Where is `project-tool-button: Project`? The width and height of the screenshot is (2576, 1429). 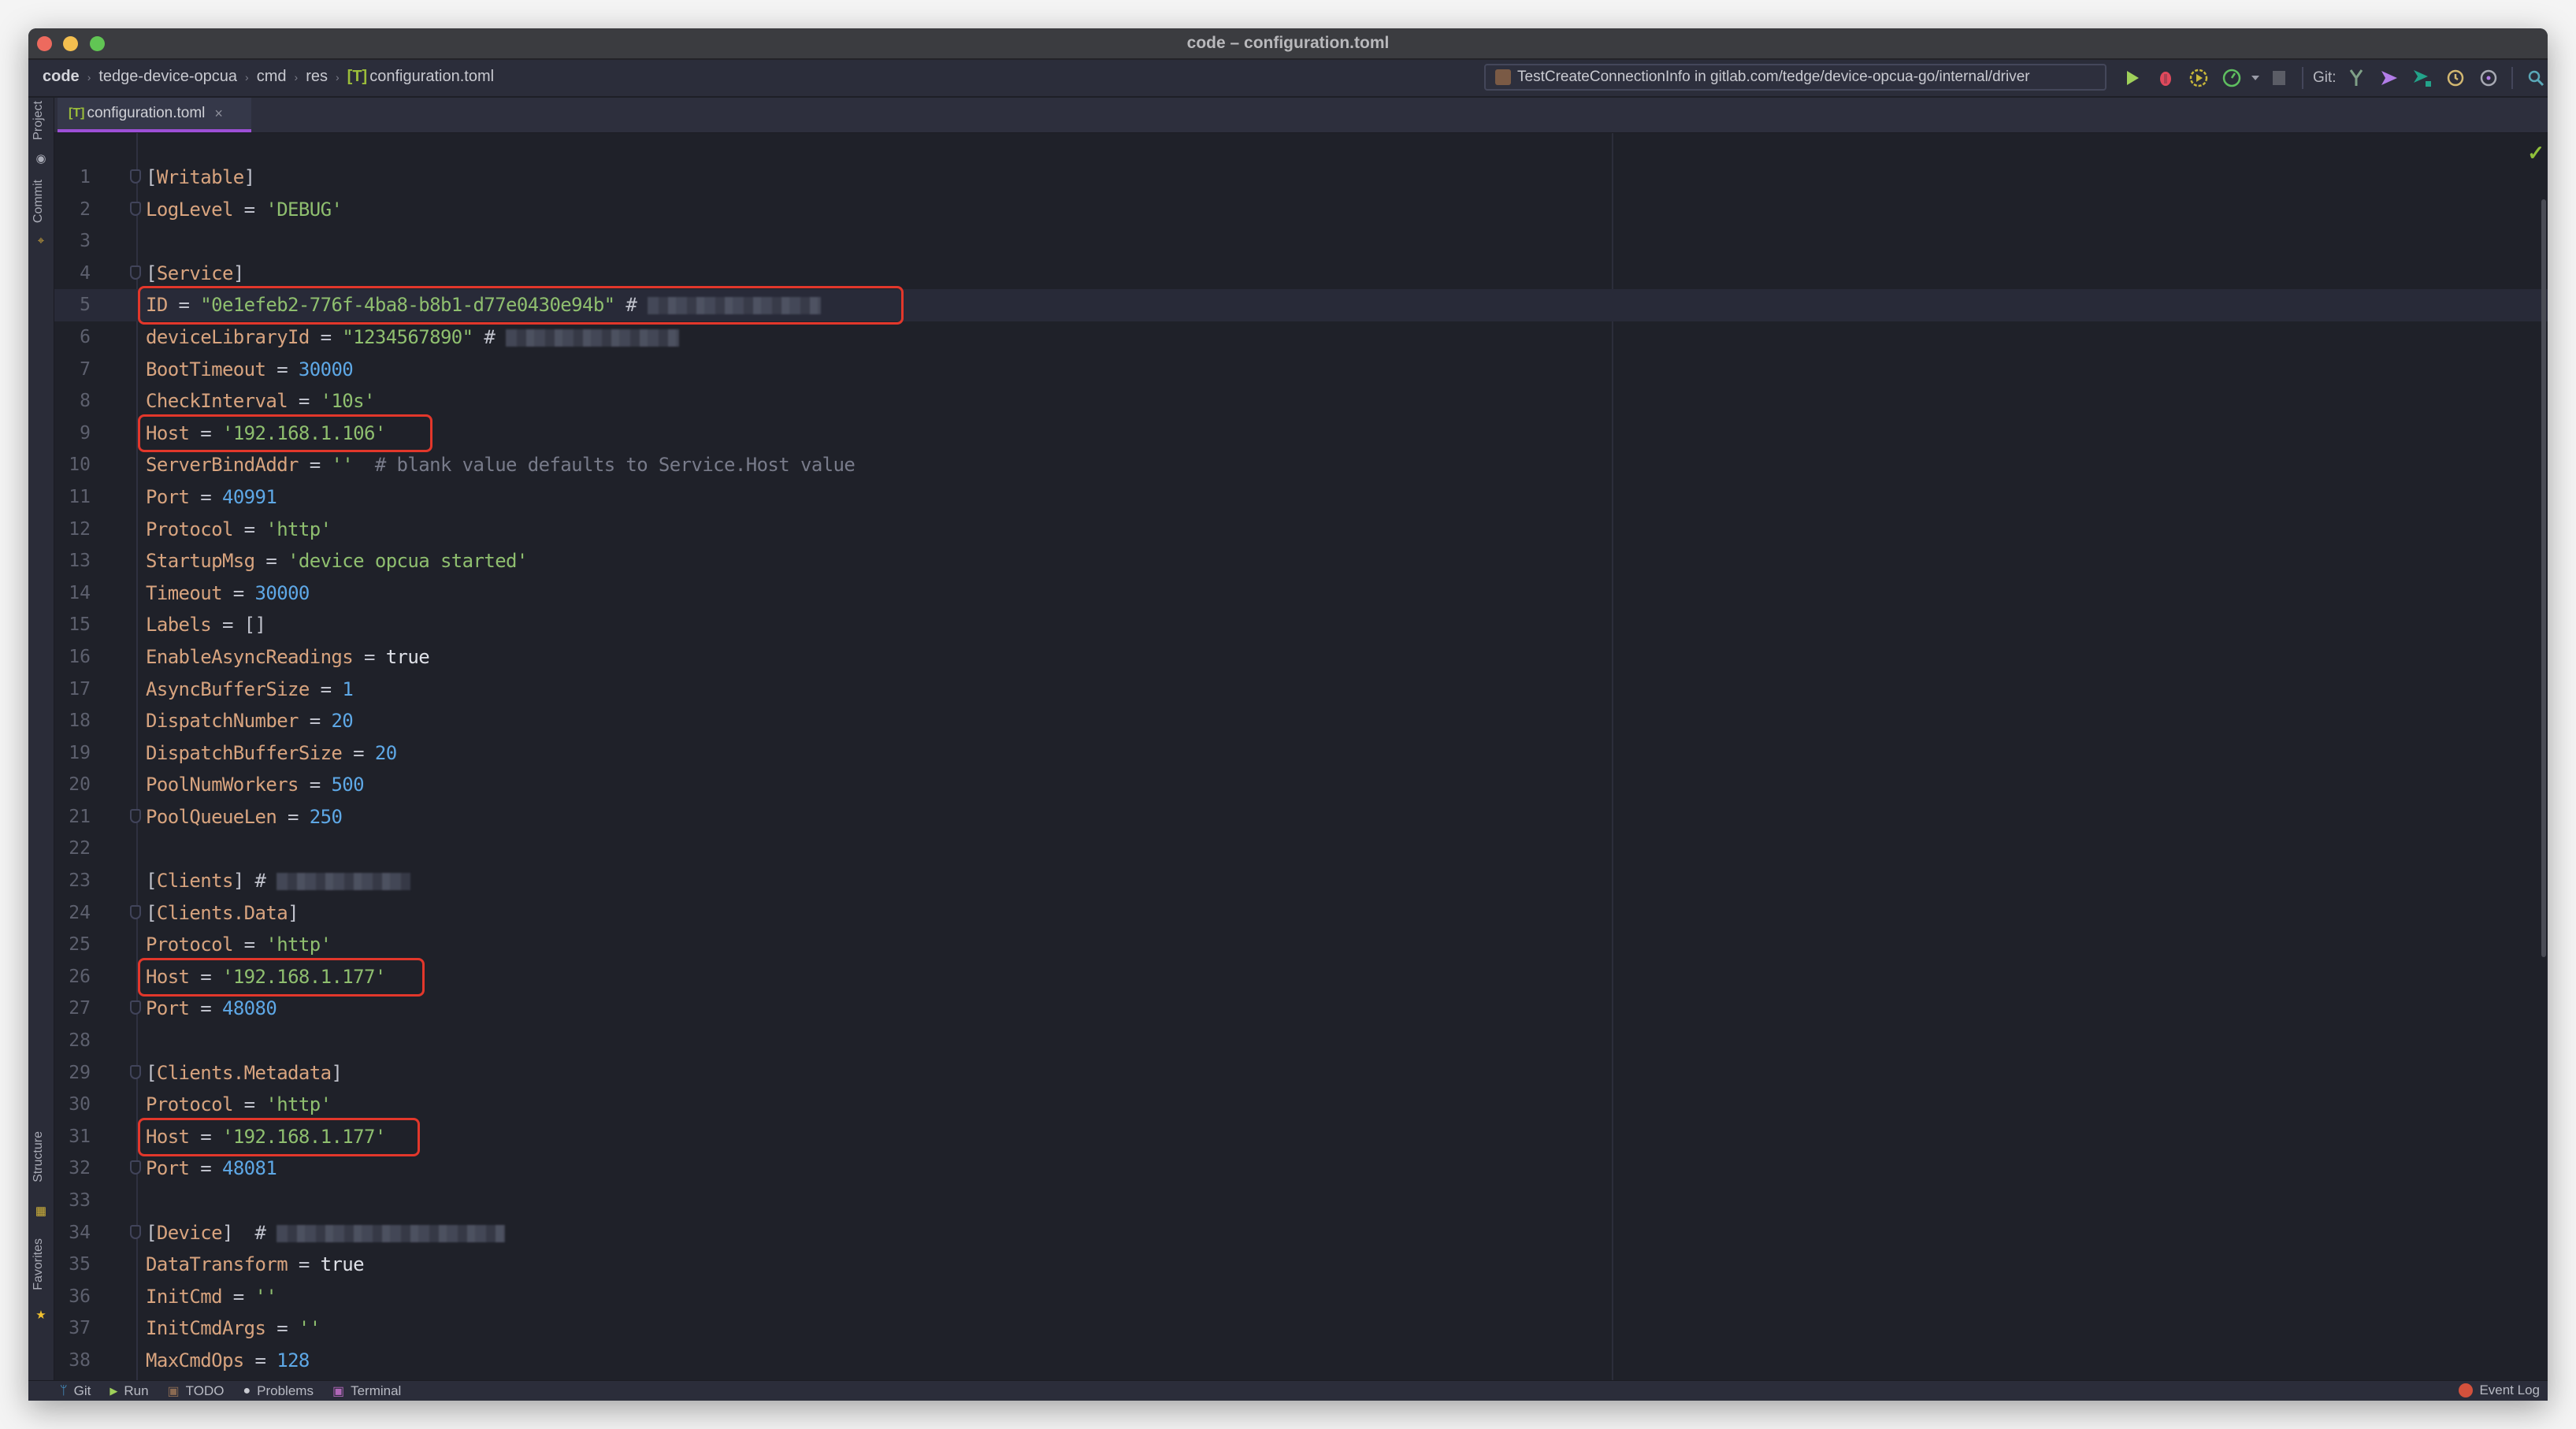
project-tool-button: Project is located at coordinates (39, 120).